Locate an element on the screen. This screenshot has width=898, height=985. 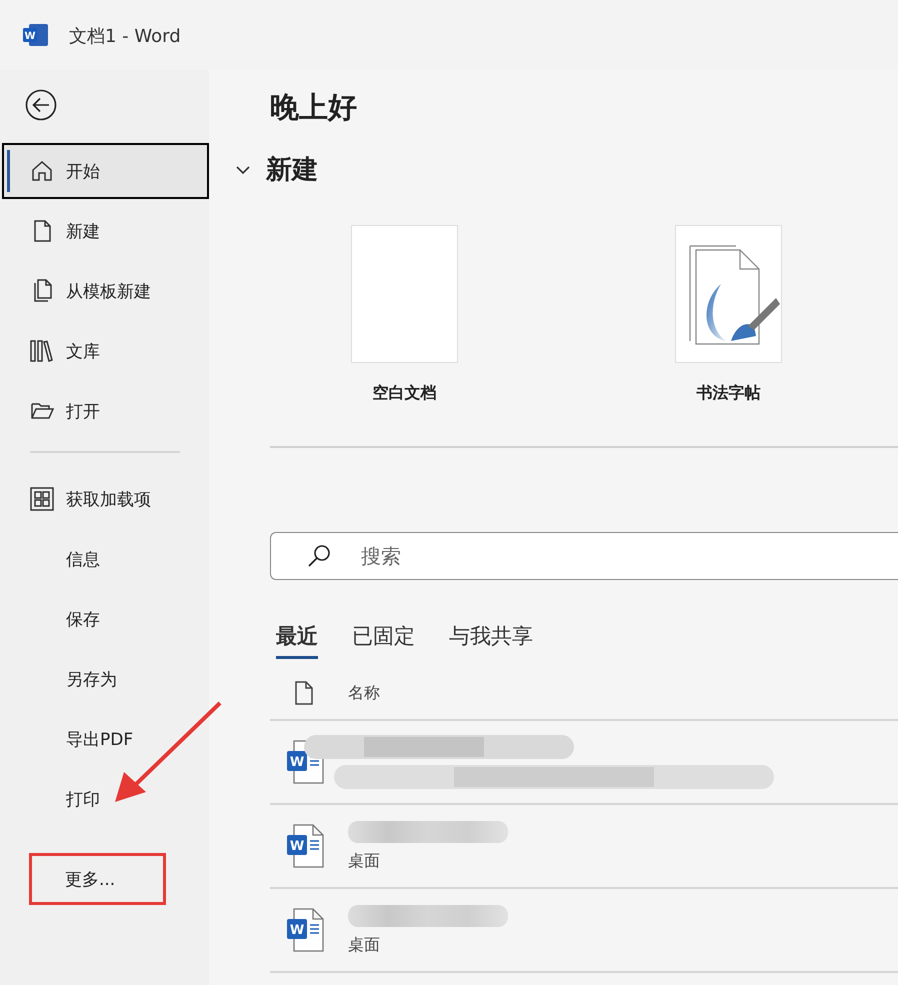
window-title: 文档1 - Word is located at coordinates (125, 36).